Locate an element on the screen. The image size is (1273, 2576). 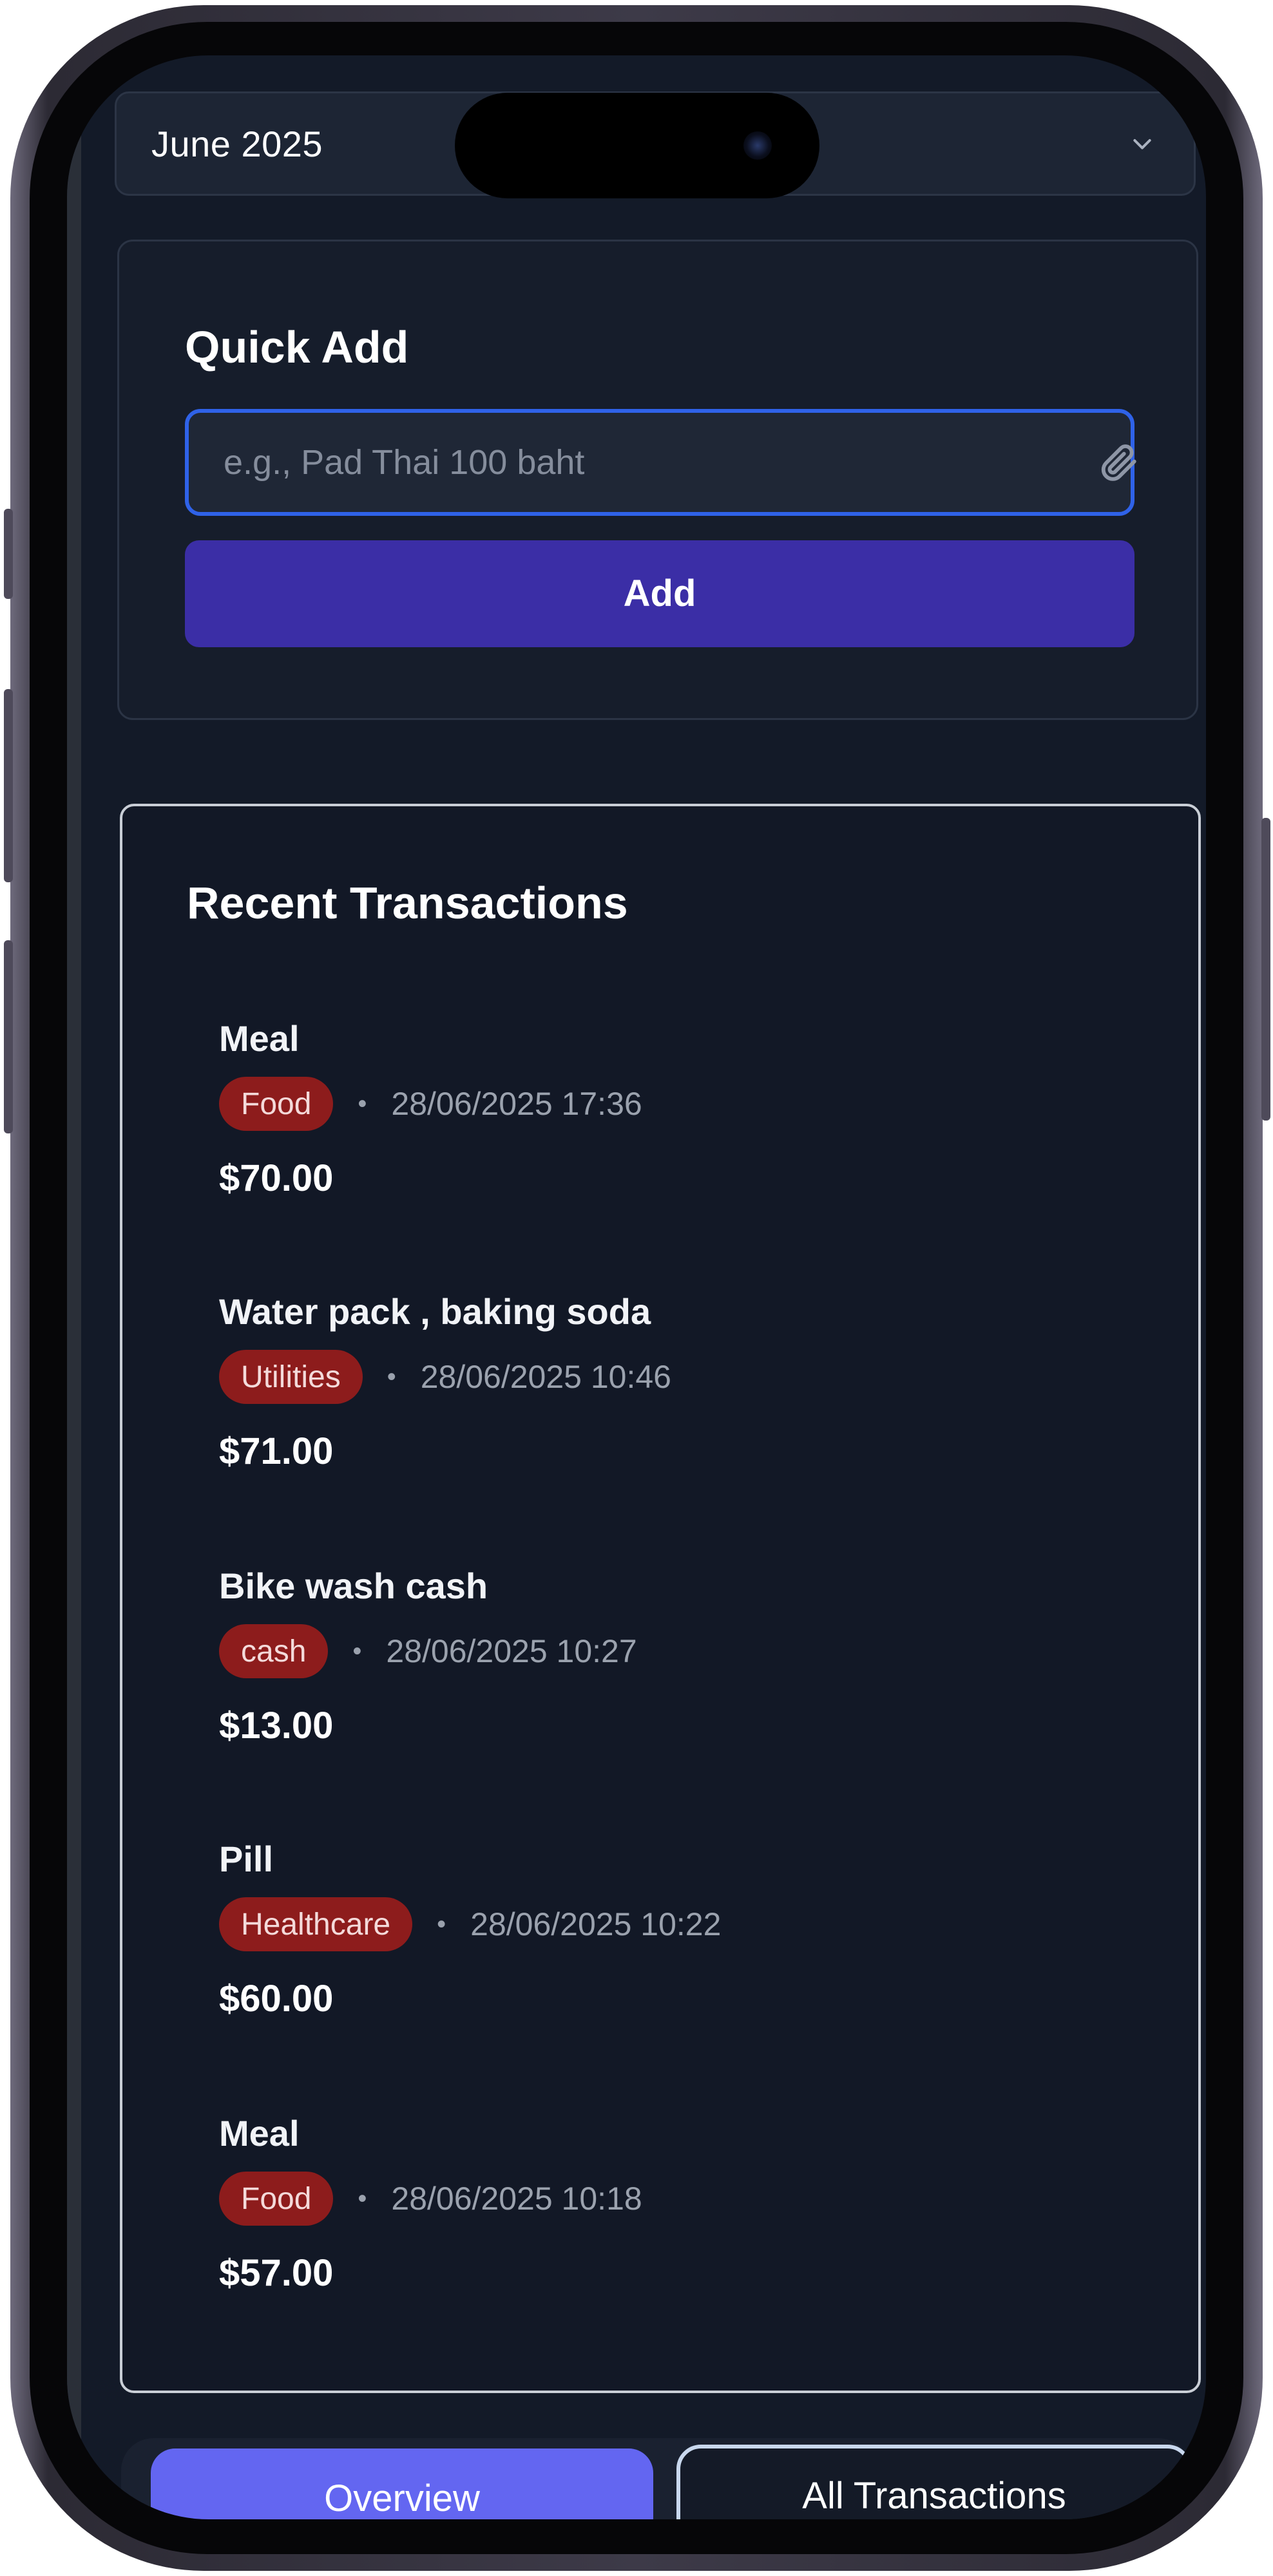
transaction-meta: cash • 28/06/2025 10:27 is located at coordinates (428, 1651).